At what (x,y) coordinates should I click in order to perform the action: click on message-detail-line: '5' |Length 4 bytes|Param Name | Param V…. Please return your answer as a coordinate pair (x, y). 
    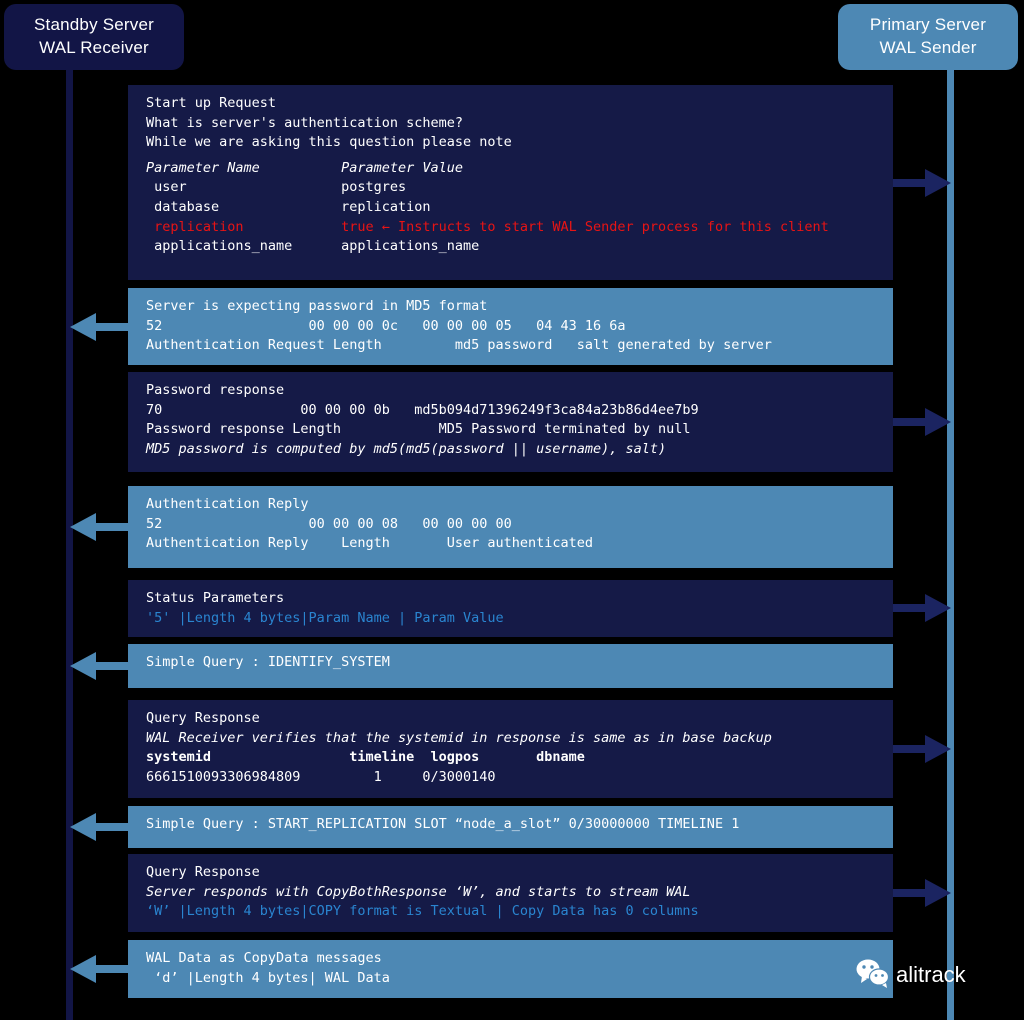
    Looking at the image, I should click on (325, 617).